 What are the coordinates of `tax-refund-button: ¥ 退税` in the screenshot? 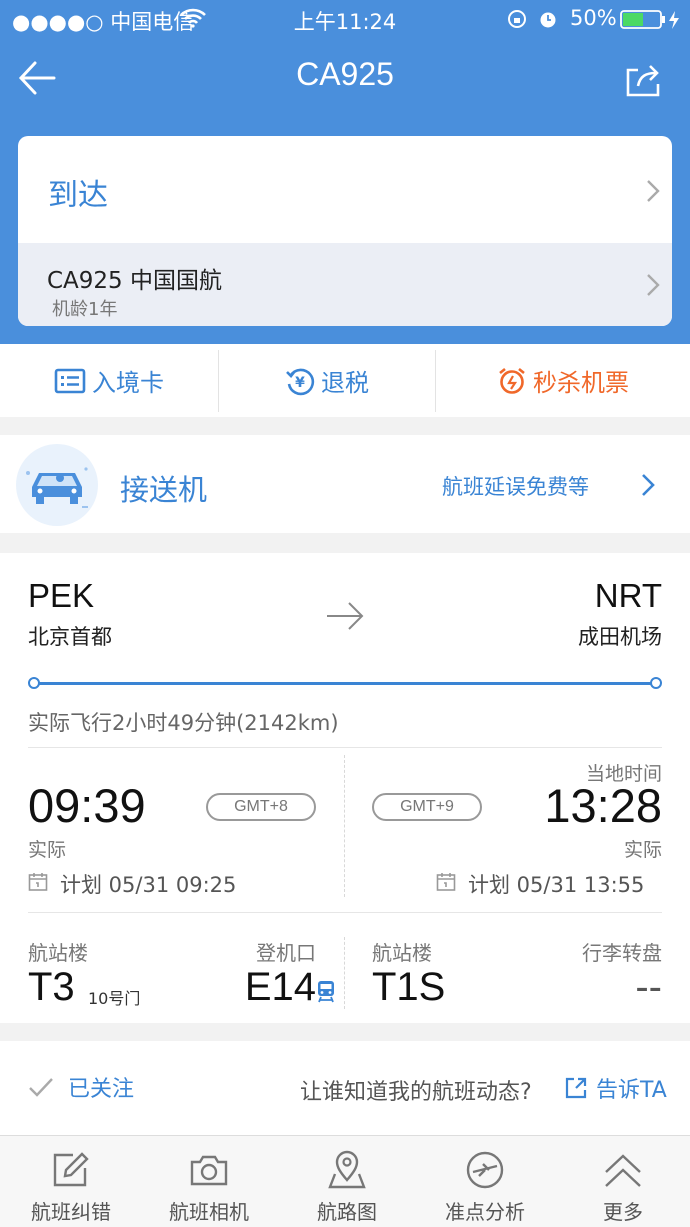 It's located at (327, 380).